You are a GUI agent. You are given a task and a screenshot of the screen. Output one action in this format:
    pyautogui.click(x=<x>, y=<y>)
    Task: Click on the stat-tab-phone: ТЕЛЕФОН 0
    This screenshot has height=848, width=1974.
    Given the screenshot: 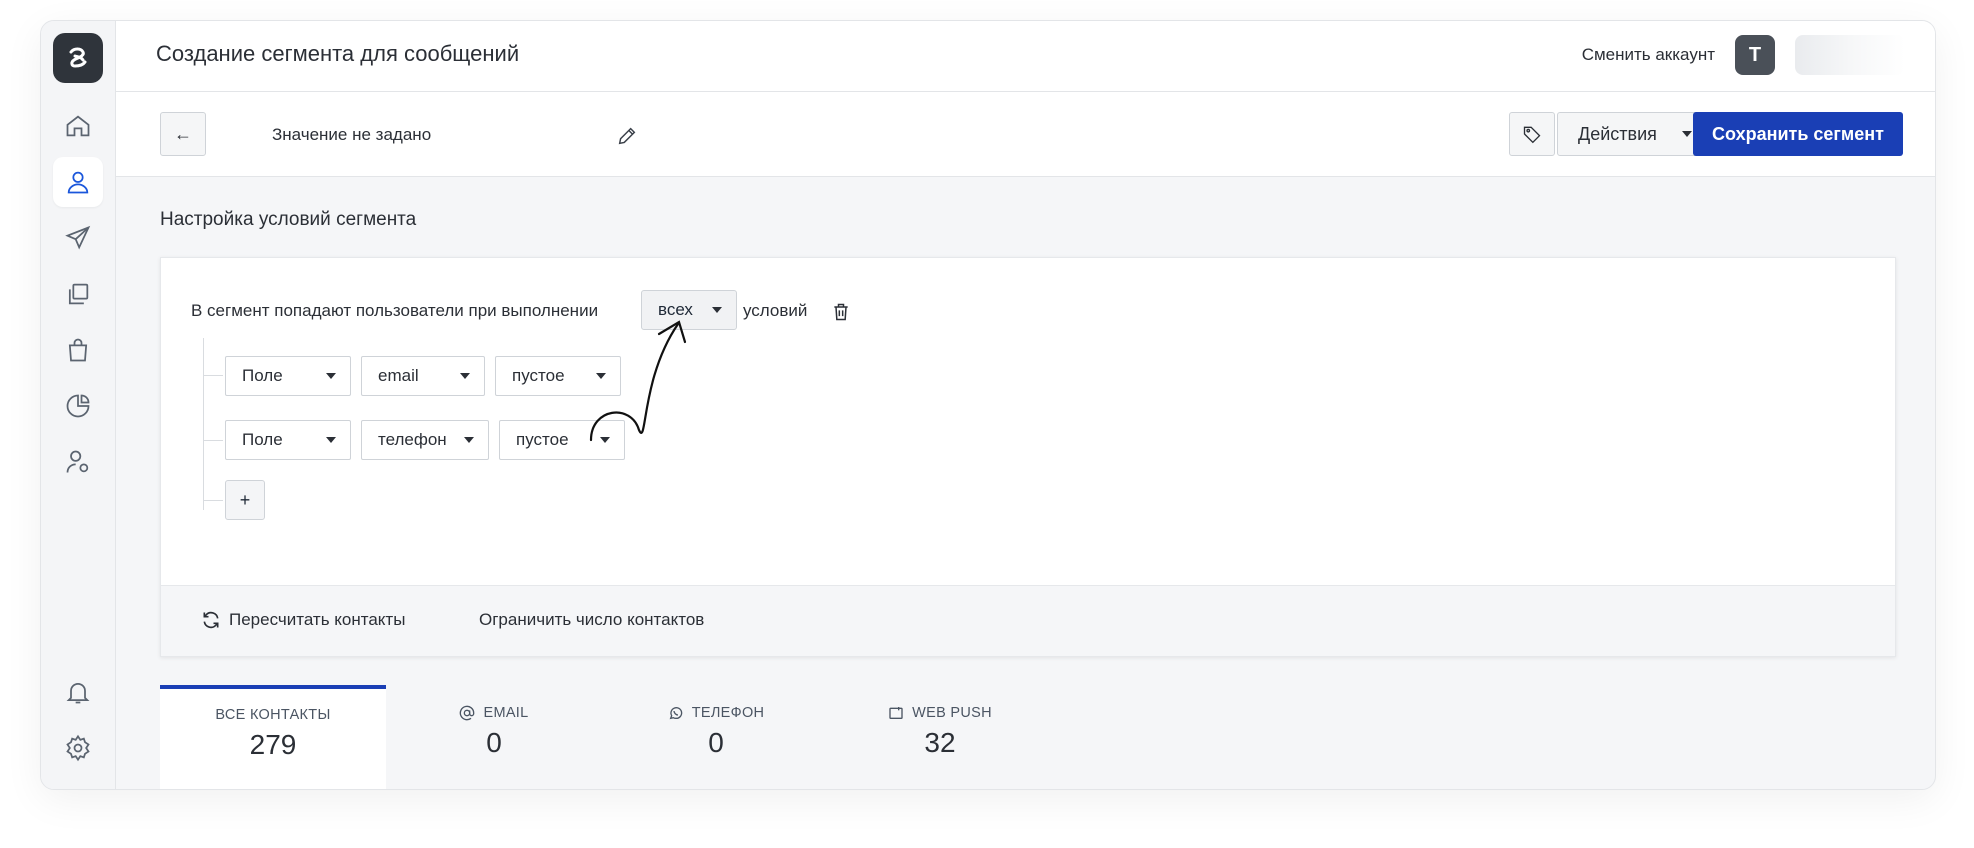 What is the action you would take?
    pyautogui.click(x=716, y=737)
    